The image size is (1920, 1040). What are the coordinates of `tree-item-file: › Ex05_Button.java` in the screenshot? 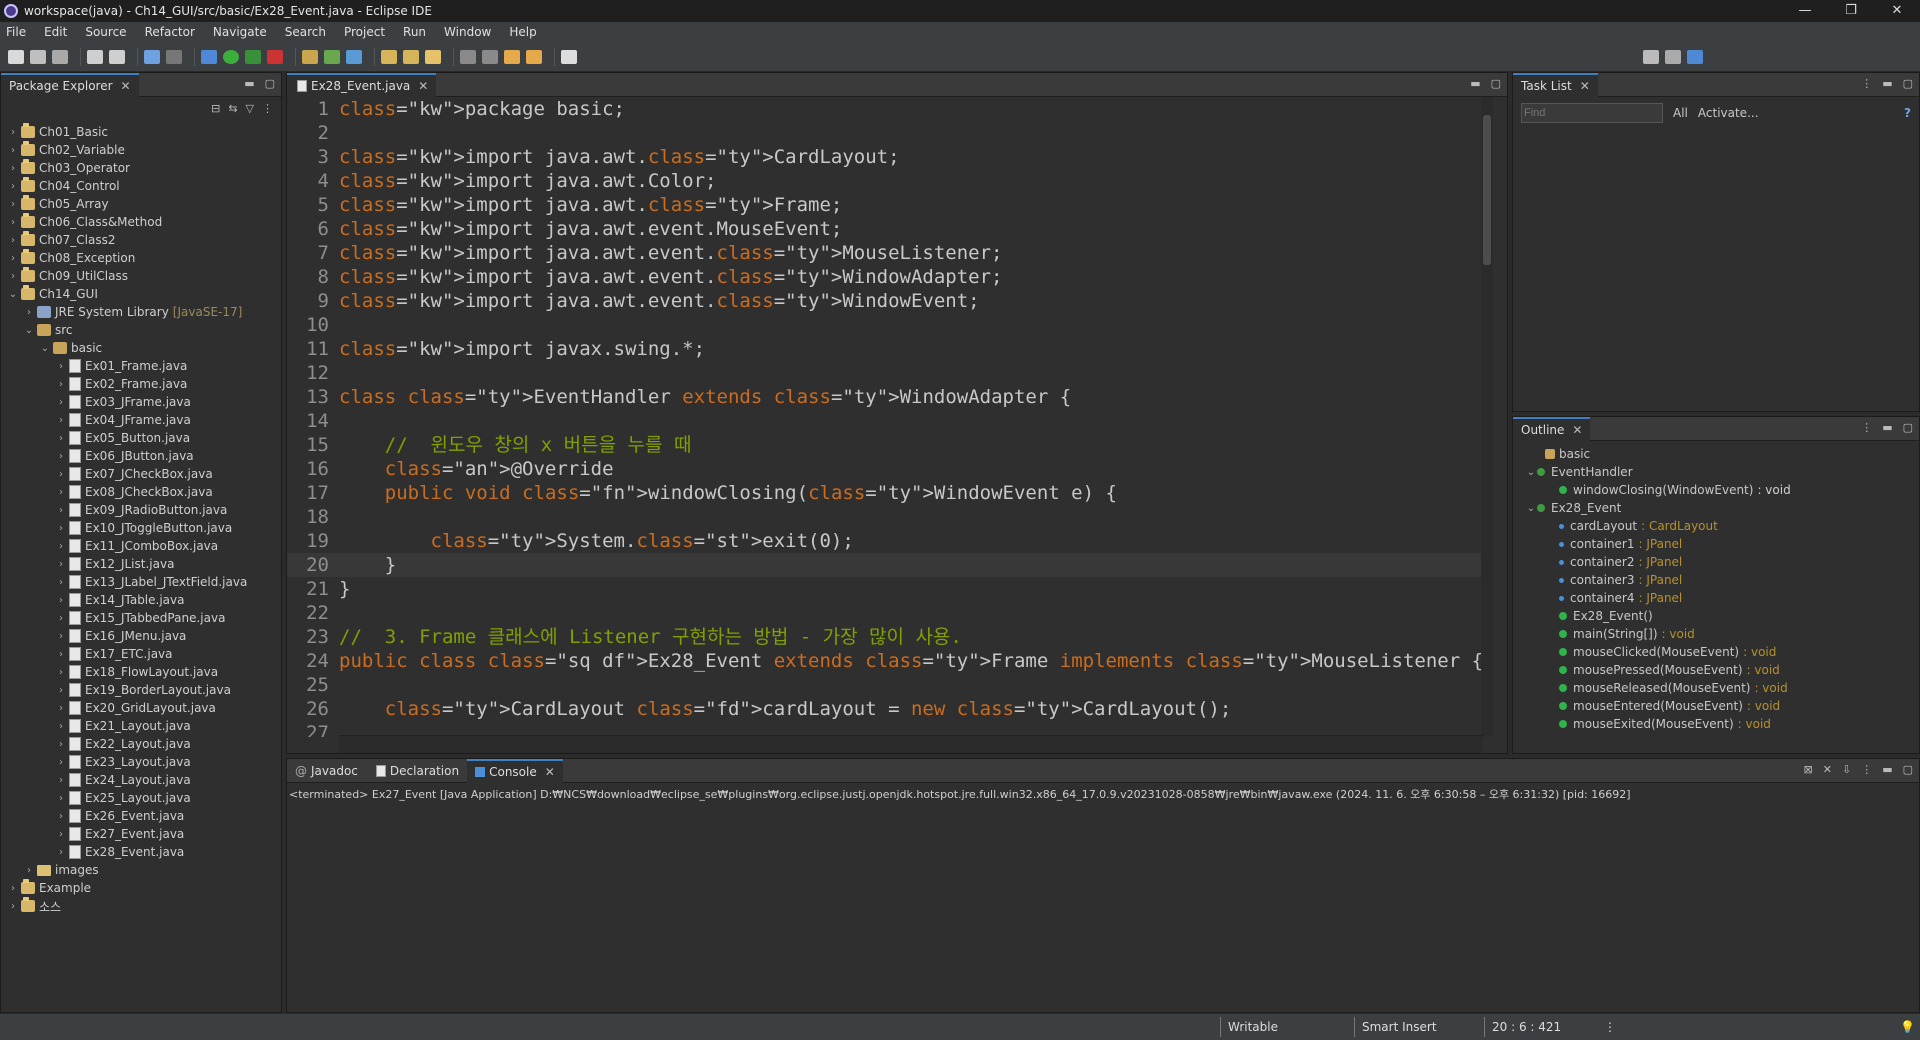 It's located at (141, 438).